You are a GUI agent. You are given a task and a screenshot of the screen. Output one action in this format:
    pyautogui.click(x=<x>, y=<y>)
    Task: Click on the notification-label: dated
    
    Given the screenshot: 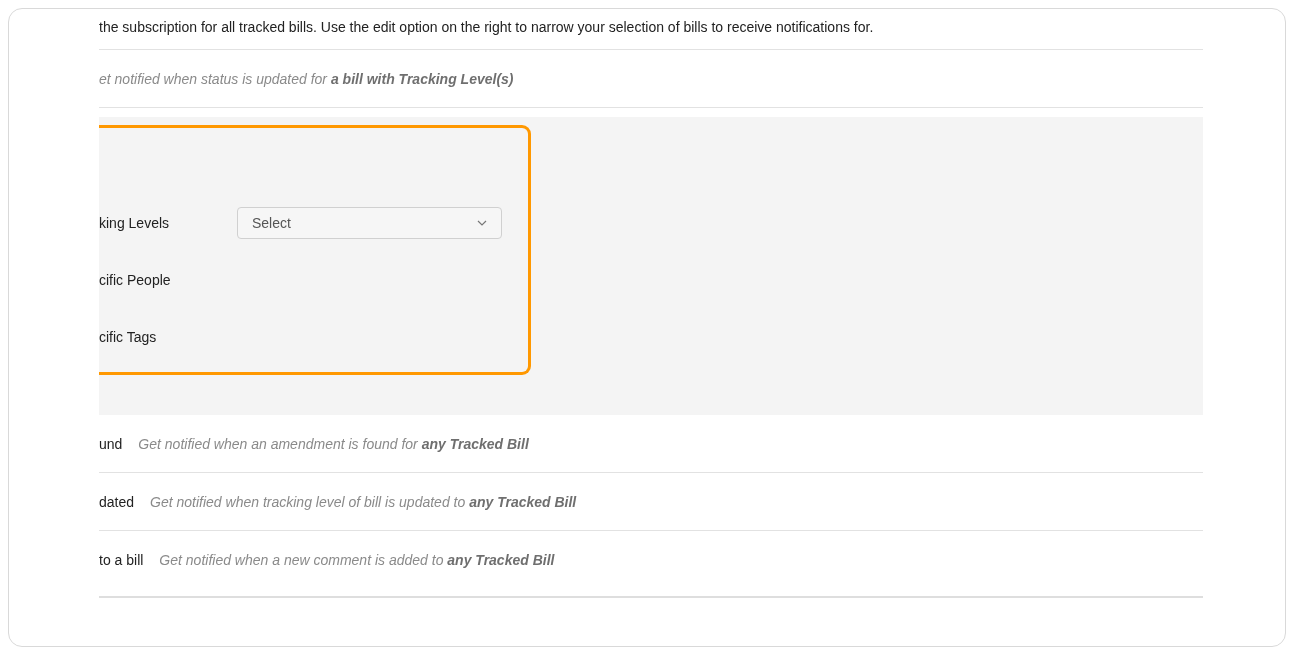 What is the action you would take?
    pyautogui.click(x=117, y=501)
    